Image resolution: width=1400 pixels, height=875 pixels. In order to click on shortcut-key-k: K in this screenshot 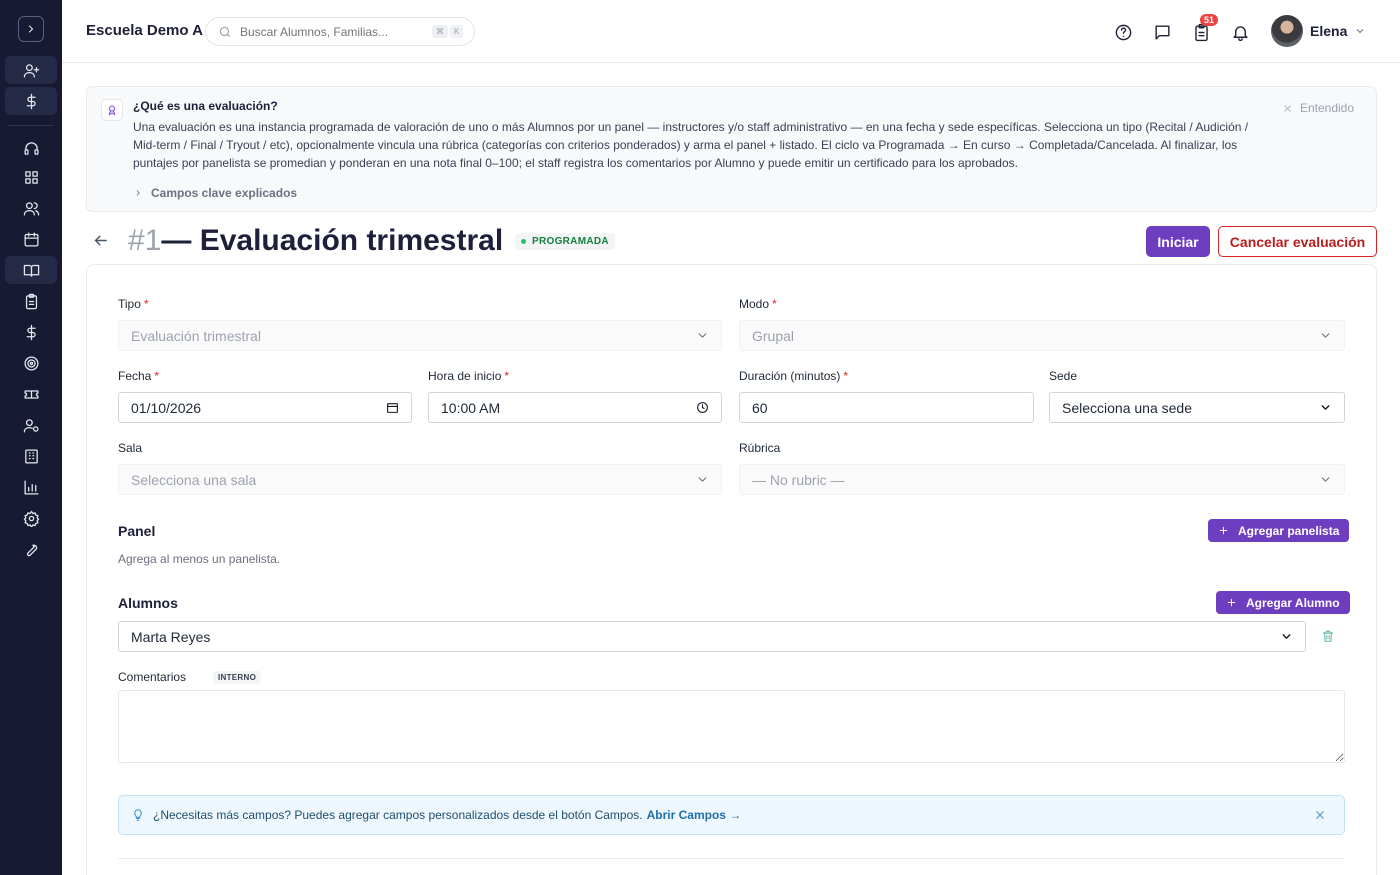, I will do `click(457, 31)`.